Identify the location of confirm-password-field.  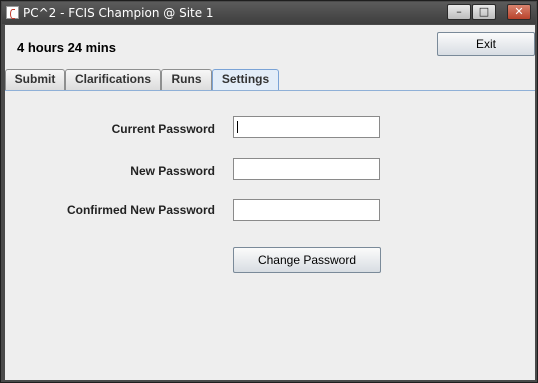
(306, 210).